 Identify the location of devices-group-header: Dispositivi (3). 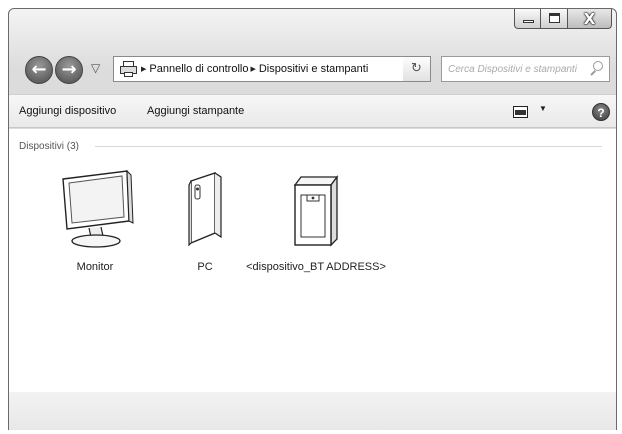
(310, 146).